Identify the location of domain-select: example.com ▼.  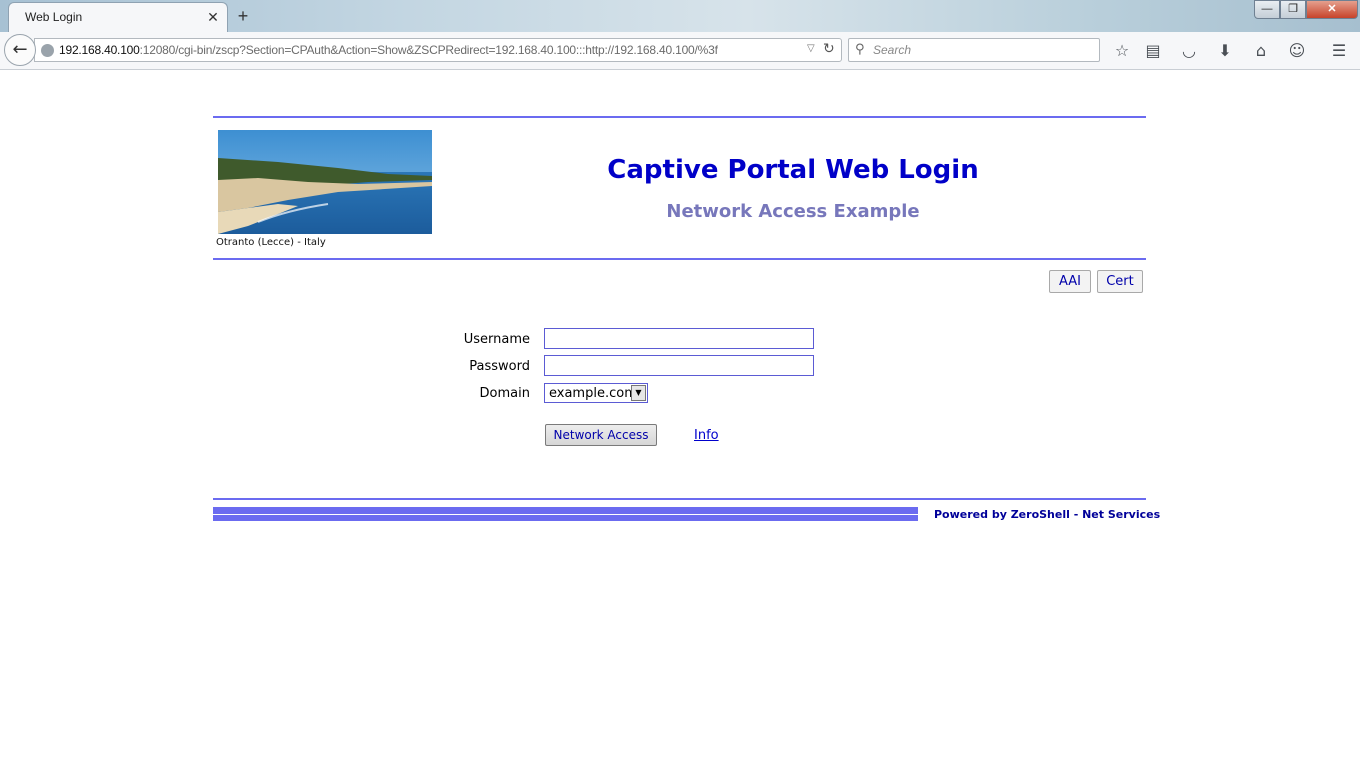
(596, 393).